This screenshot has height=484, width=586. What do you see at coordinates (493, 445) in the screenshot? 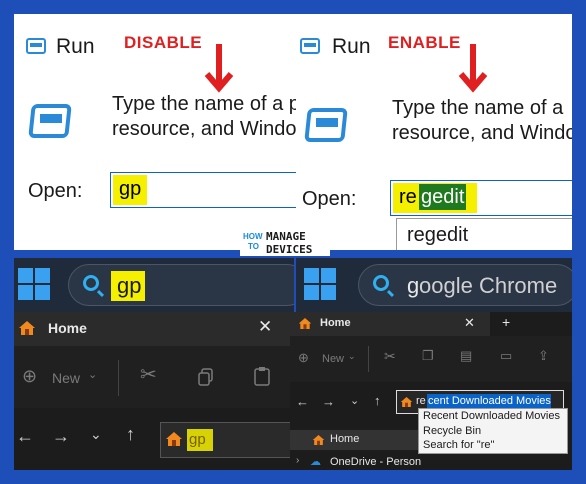
I see `menu-item: Search for "re"` at bounding box center [493, 445].